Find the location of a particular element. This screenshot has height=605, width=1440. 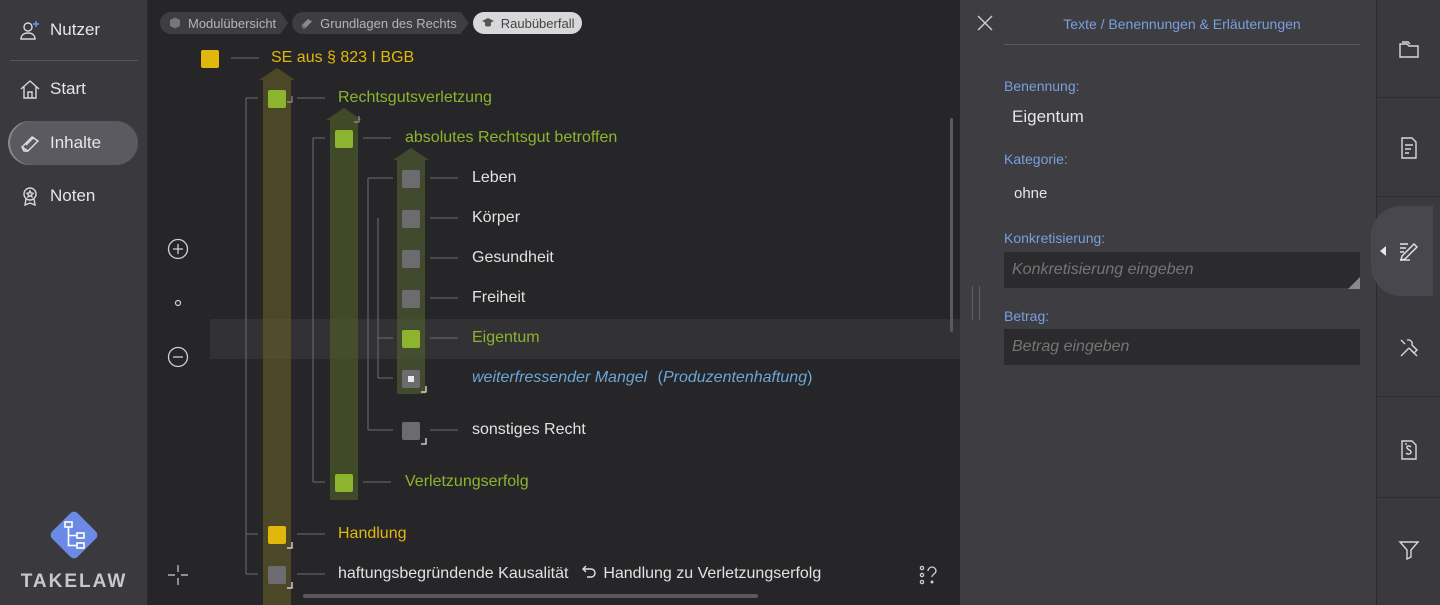

sidebar-item-inhalte: Inhalte is located at coordinates (73, 143).